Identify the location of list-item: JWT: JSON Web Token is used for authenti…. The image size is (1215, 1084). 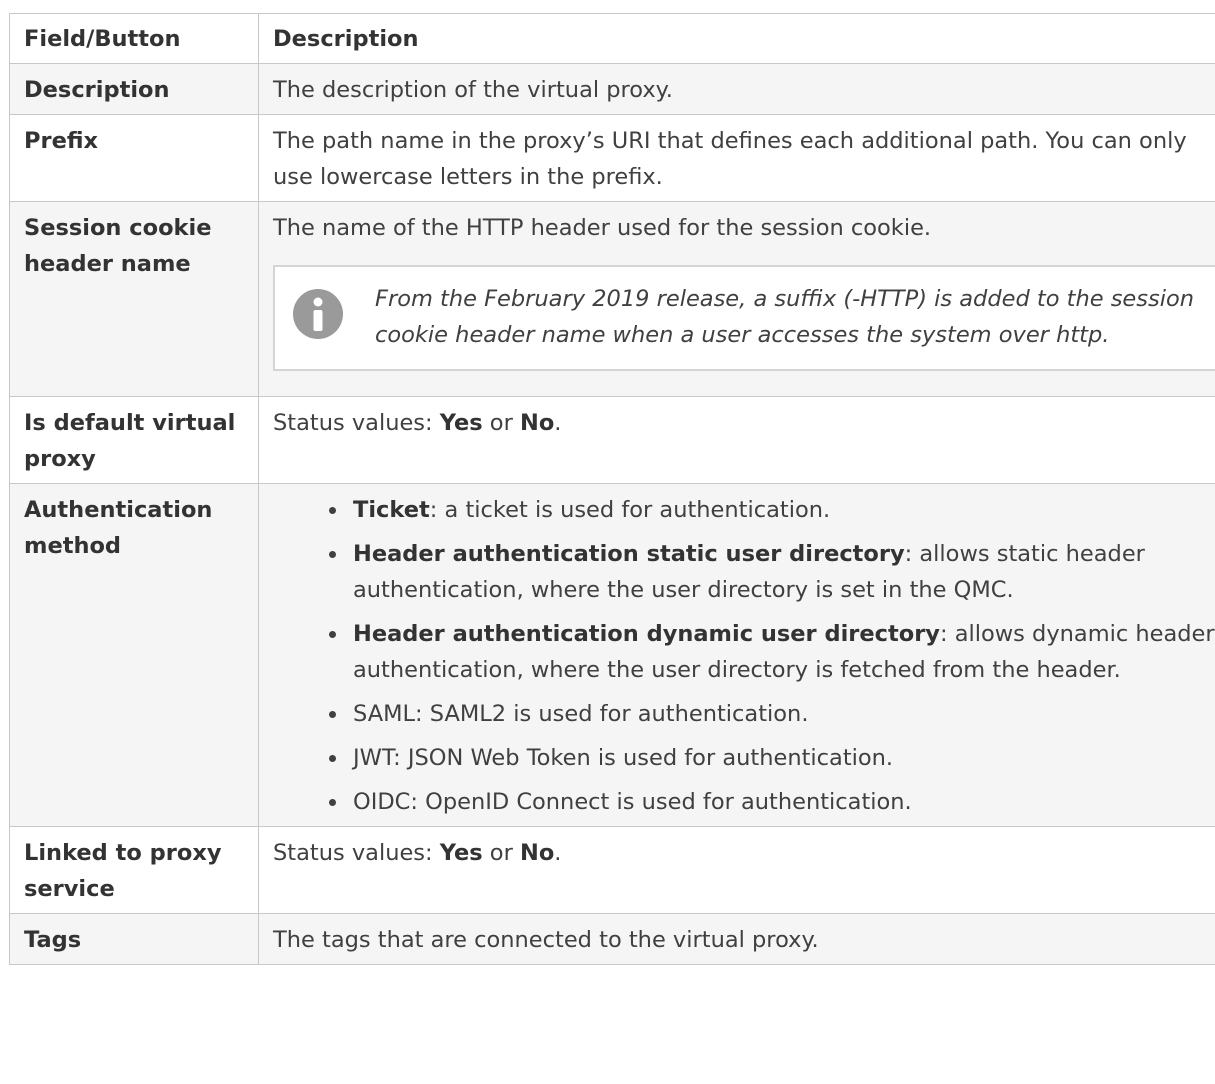
(772, 758).